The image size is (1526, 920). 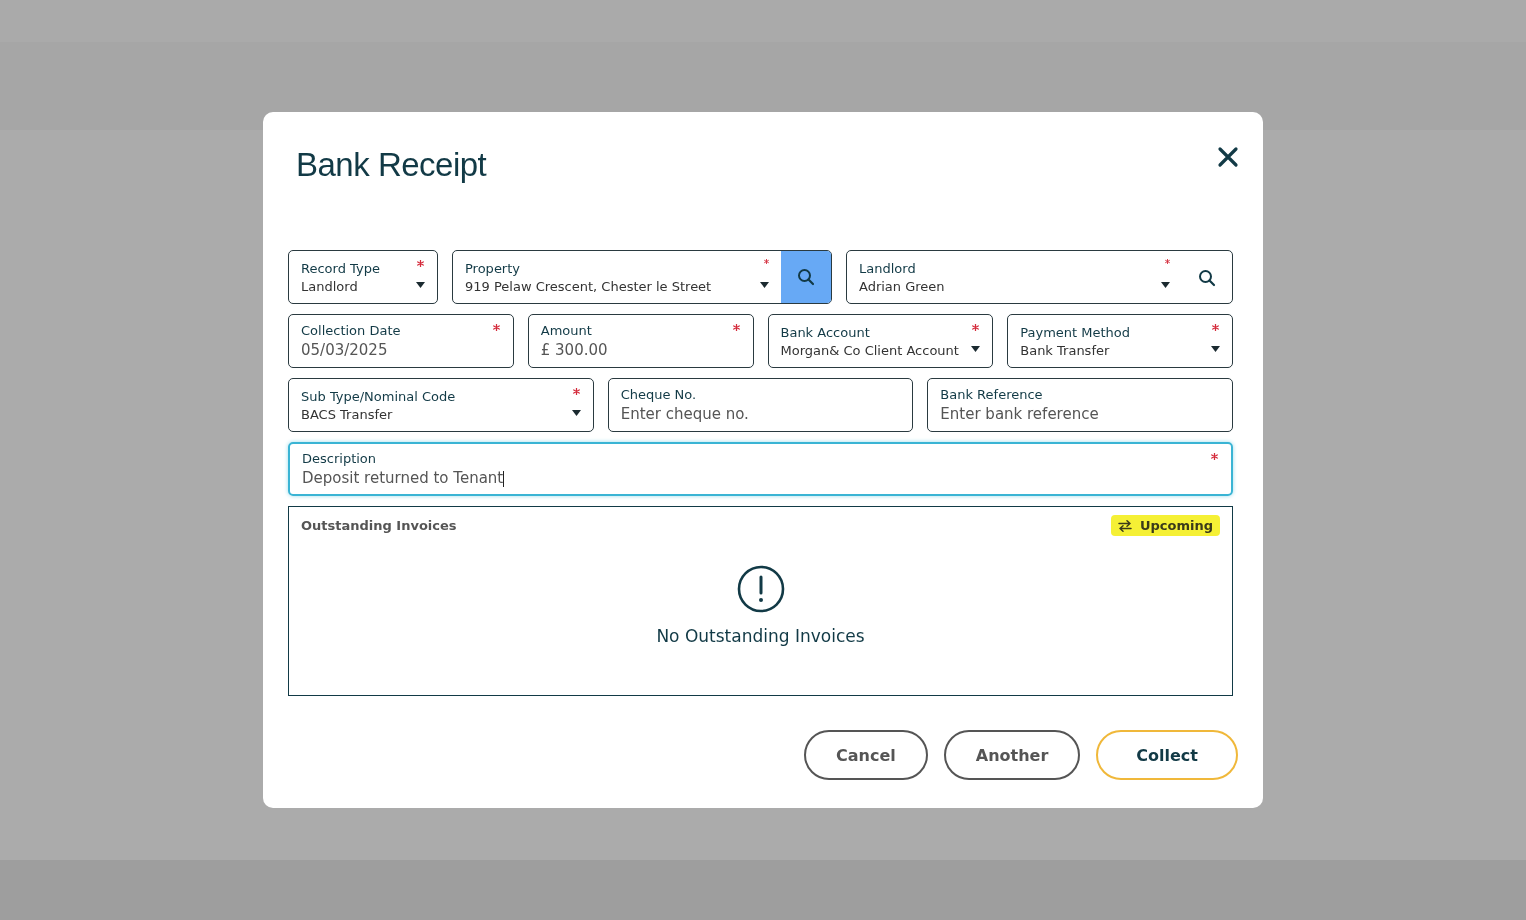 I want to click on input-field: Bank Reference Enter bank reference, so click(x=1080, y=405).